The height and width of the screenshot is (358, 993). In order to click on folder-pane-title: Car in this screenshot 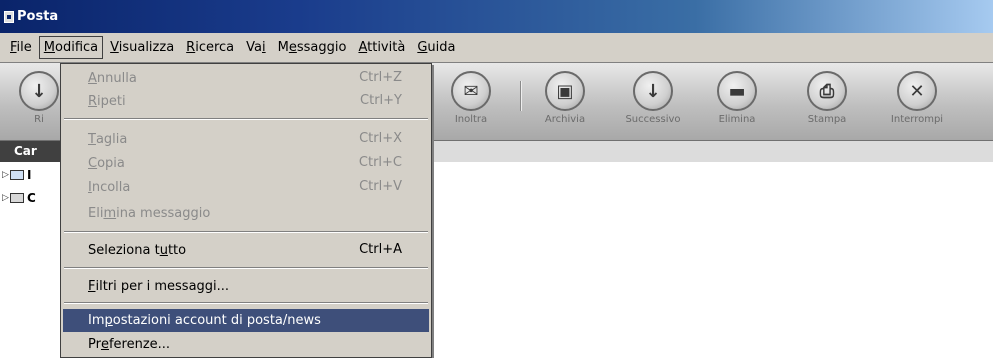, I will do `click(30, 151)`.